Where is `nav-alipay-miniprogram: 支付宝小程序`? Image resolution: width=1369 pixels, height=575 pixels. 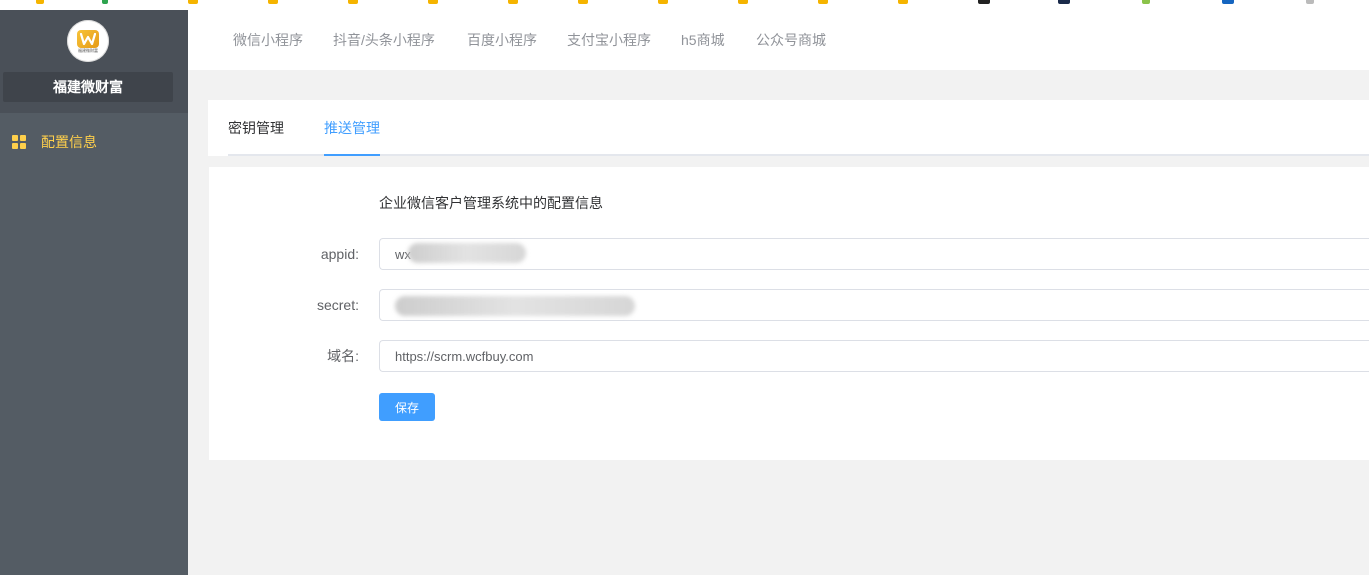
nav-alipay-miniprogram: 支付宝小程序 is located at coordinates (609, 40).